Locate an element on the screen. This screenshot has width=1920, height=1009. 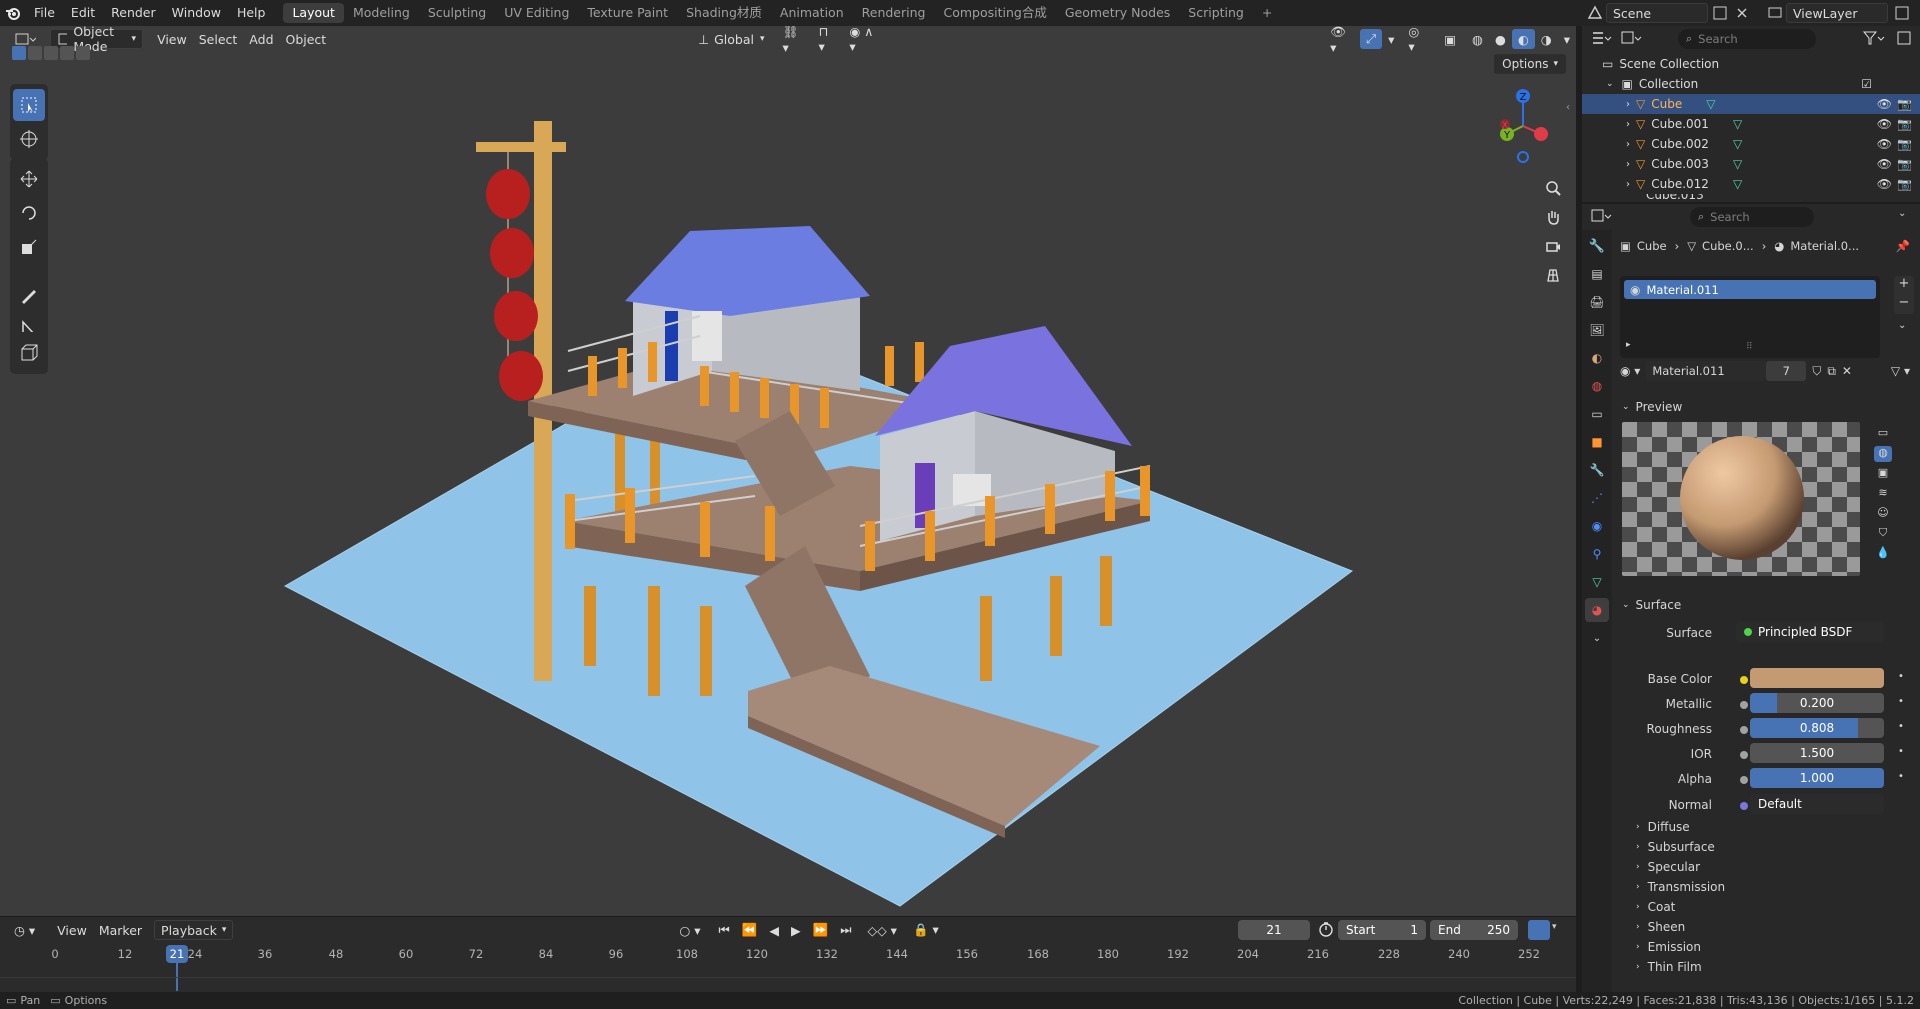
shading-dropdown-icon: ▾ is located at coordinates (1567, 39).